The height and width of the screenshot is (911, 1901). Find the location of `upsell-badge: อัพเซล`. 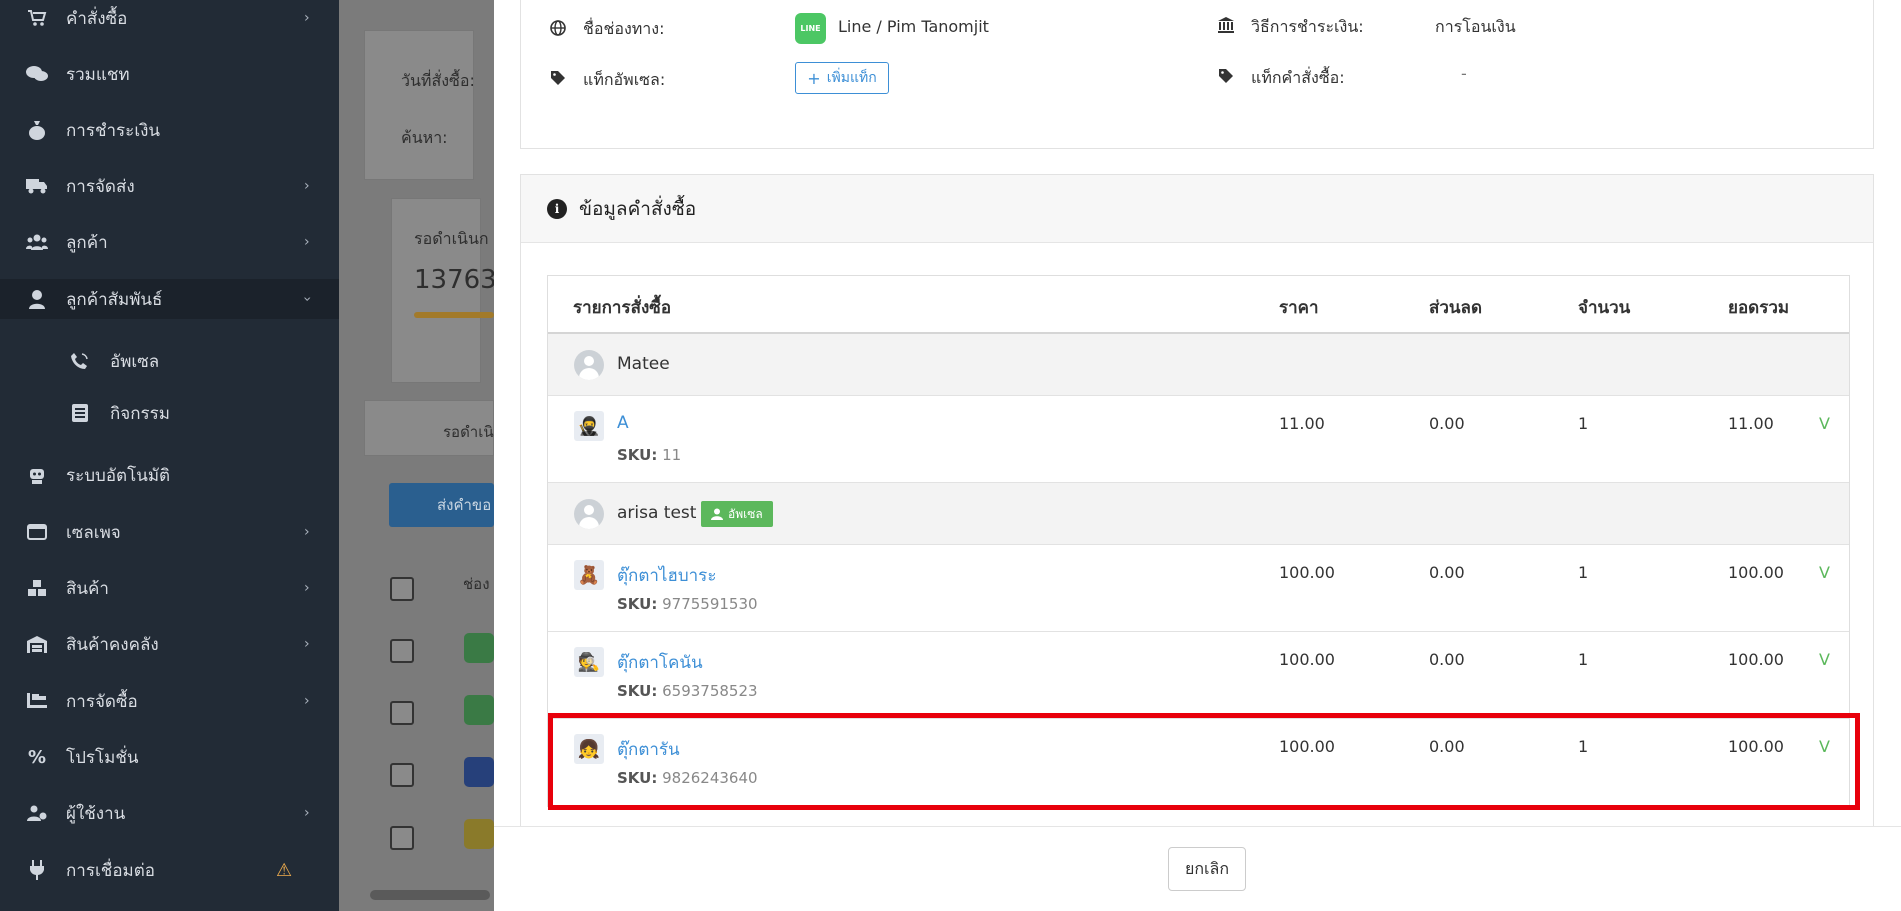

upsell-badge: อัพเซล is located at coordinates (737, 514).